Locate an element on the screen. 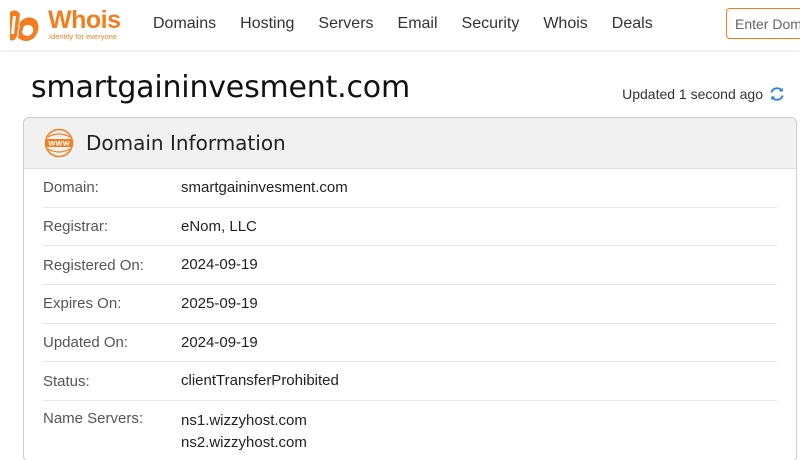 The image size is (800, 460). row-registrar: Registrar: eNom, LLC is located at coordinates (410, 227).